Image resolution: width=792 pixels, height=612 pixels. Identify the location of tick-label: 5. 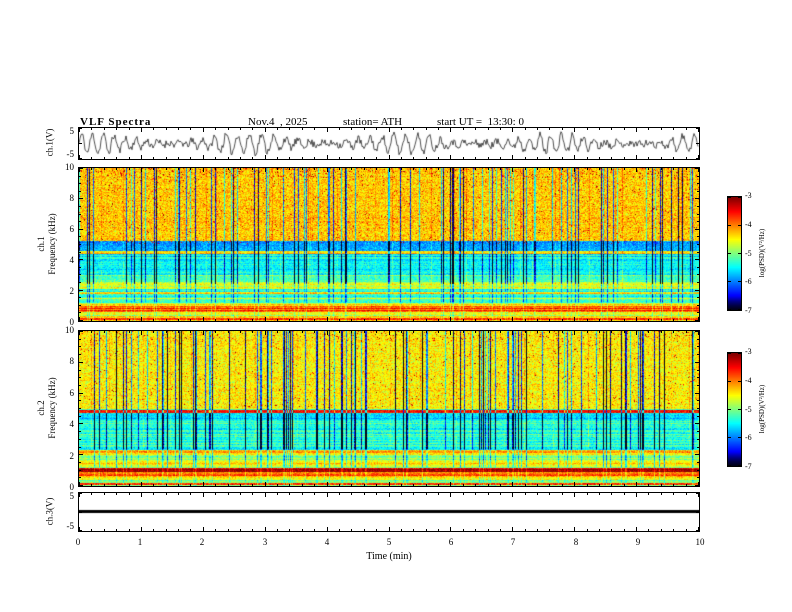
(72, 496).